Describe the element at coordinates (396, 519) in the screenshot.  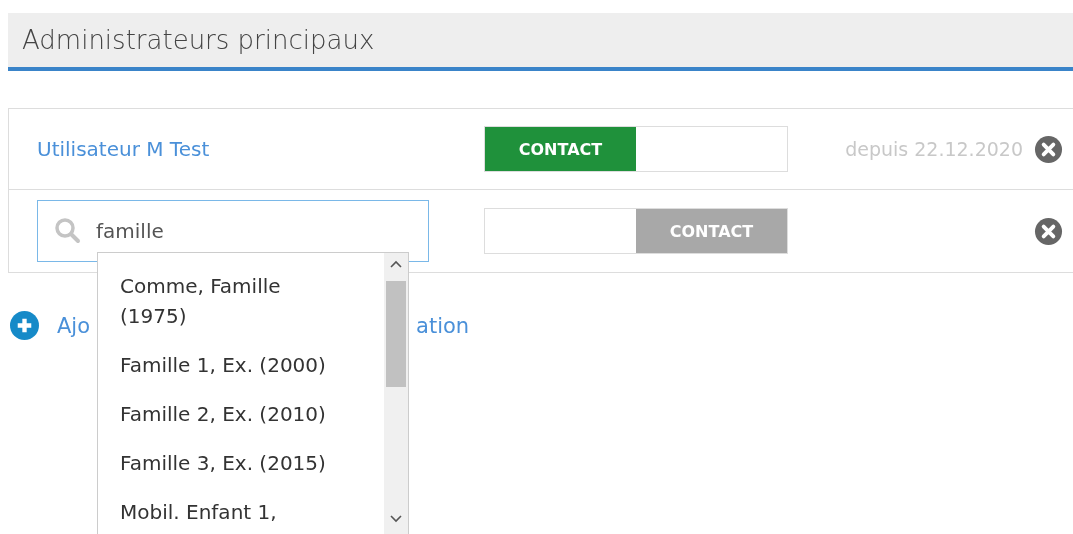
I see `scroll-down-icon` at that location.